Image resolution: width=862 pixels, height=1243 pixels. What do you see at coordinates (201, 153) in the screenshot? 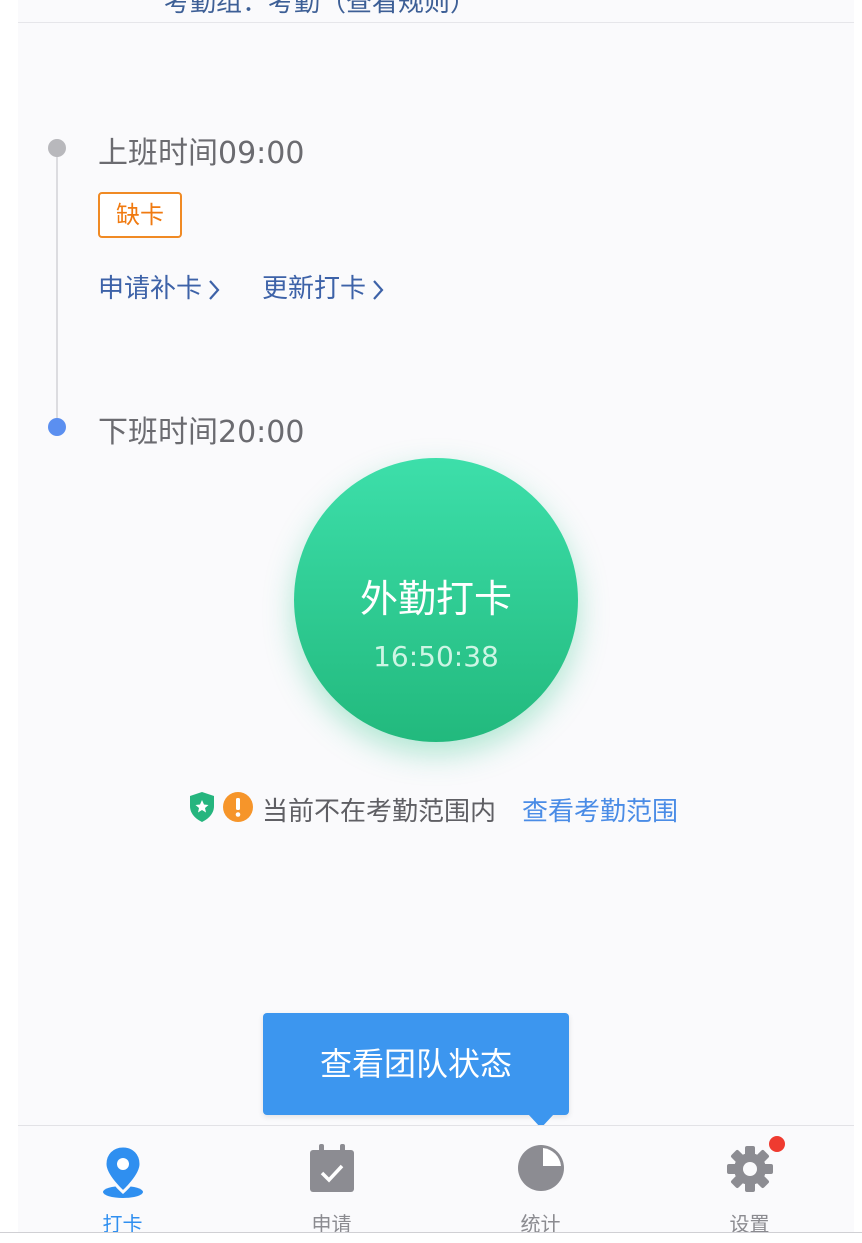
I see `start-time-label: 上班时间09:00` at bounding box center [201, 153].